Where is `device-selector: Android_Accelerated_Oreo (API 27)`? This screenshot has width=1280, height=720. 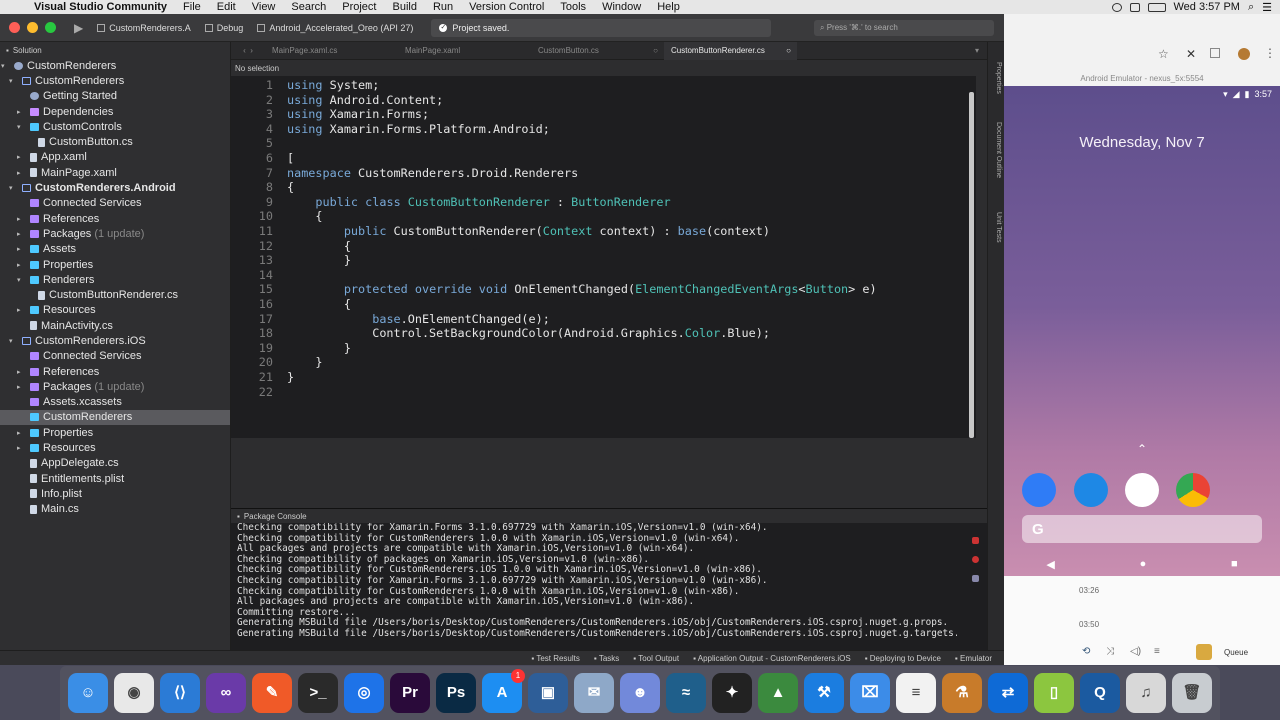
device-selector: Android_Accelerated_Oreo (API 27) is located at coordinates (335, 28).